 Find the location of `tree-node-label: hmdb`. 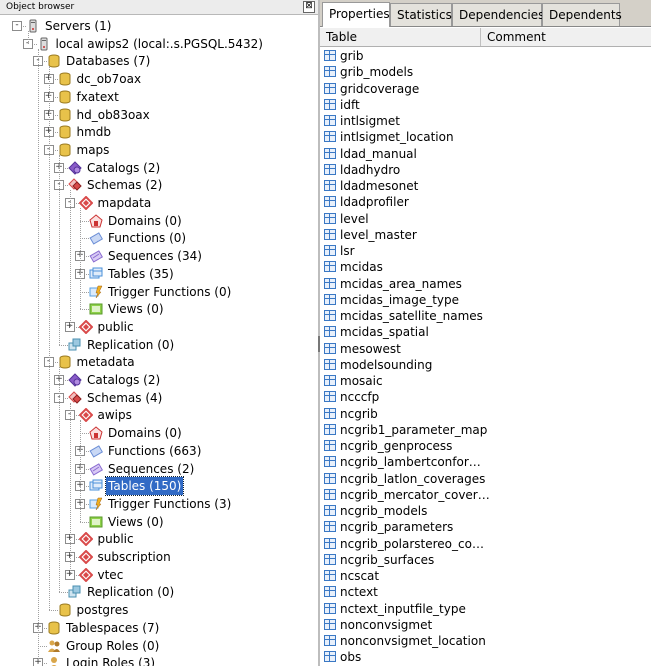

tree-node-label: hmdb is located at coordinates (94, 132).